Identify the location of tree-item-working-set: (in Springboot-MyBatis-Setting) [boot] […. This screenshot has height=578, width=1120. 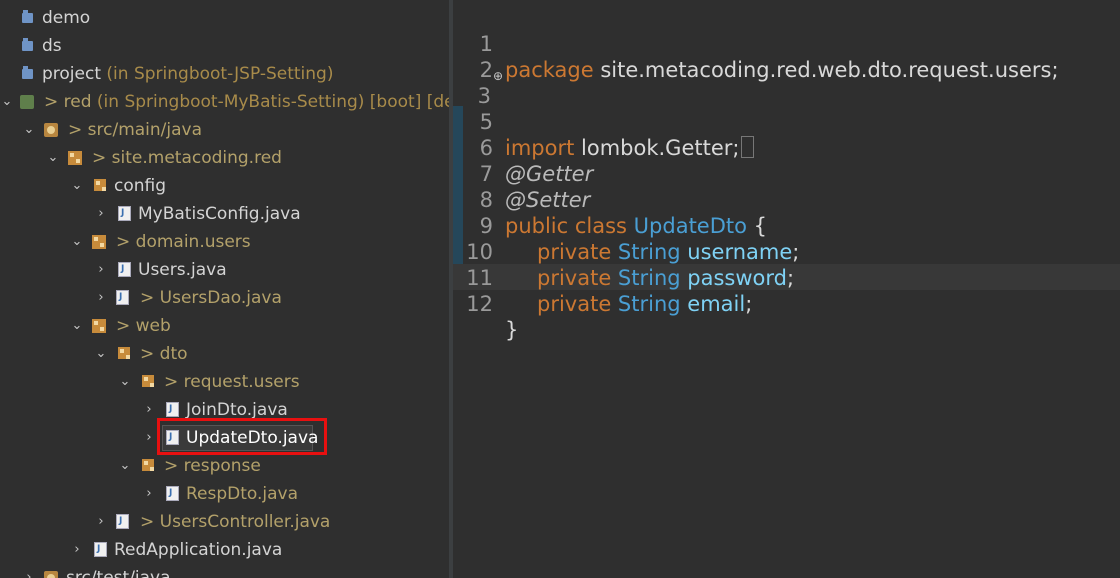
(270, 102).